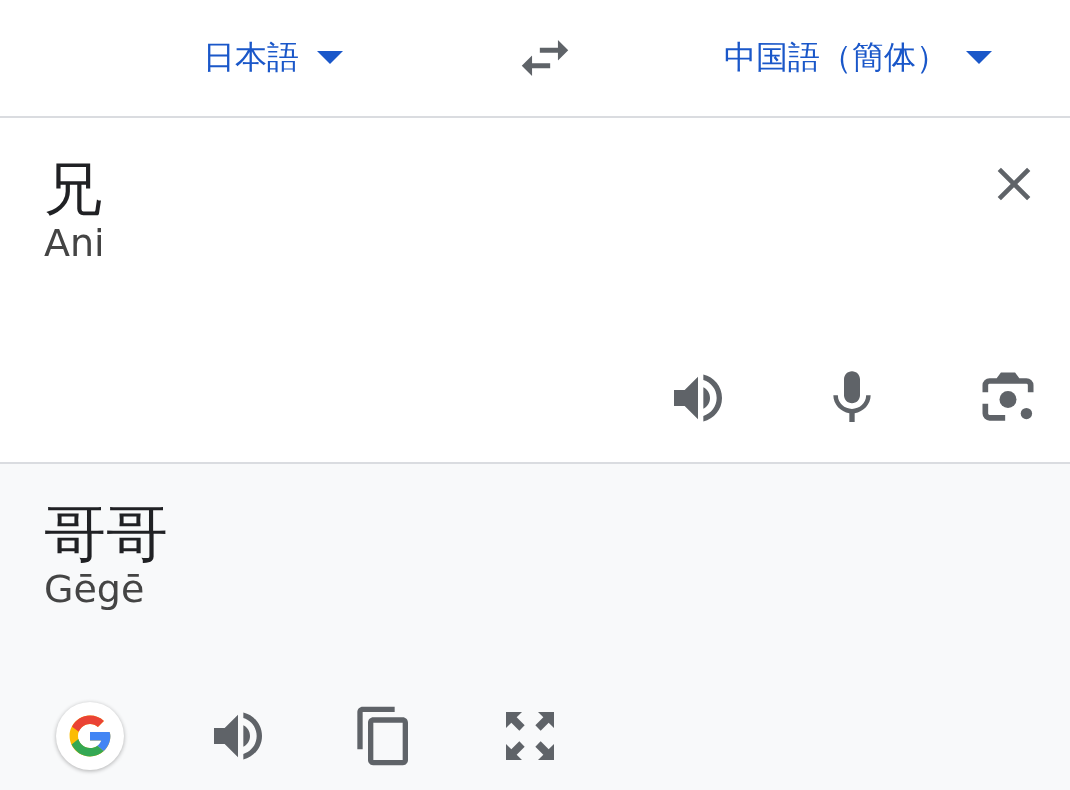  I want to click on target-language-button: 中国語（簡体）, so click(857, 58).